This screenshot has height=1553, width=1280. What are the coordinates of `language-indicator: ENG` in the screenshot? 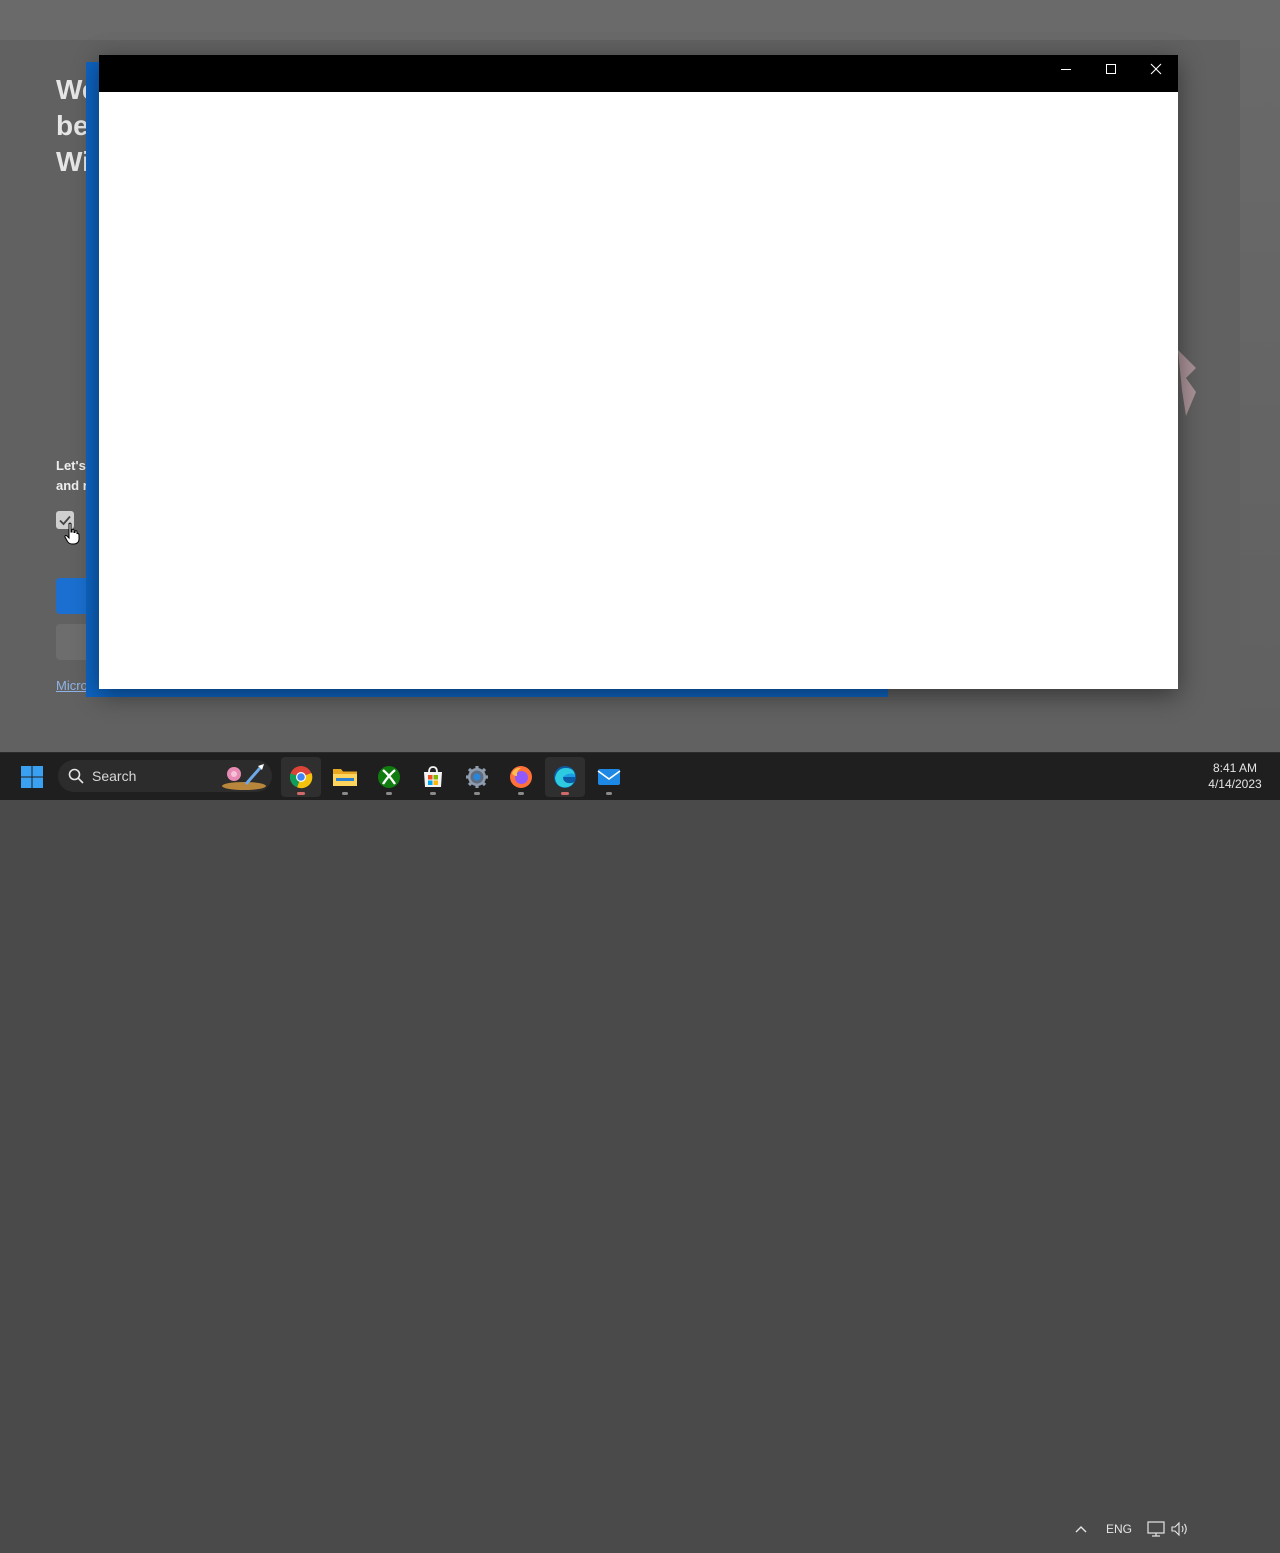 It's located at (1119, 1529).